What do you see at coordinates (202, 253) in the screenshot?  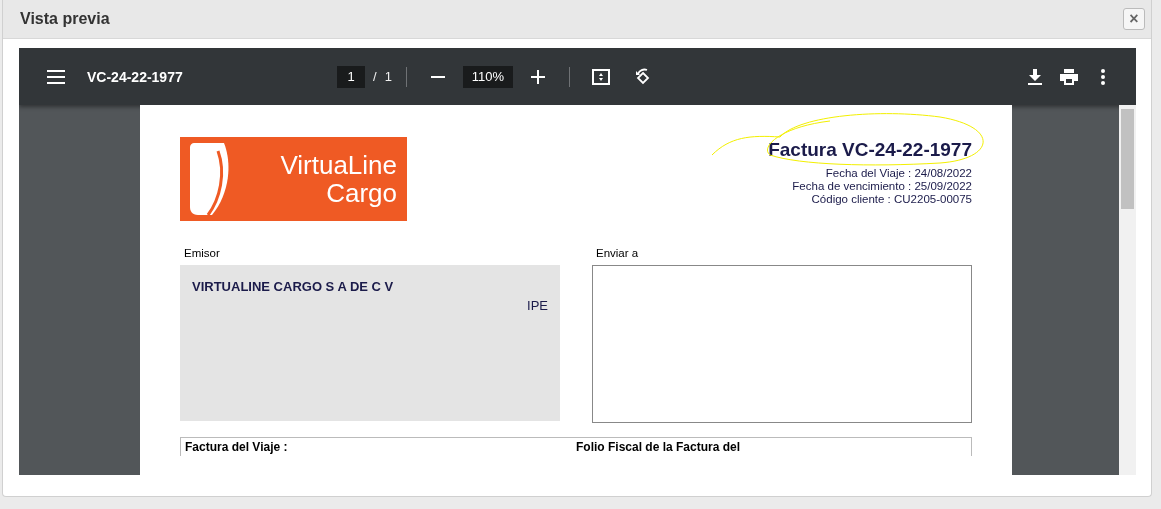 I see `sender-label: Emisor` at bounding box center [202, 253].